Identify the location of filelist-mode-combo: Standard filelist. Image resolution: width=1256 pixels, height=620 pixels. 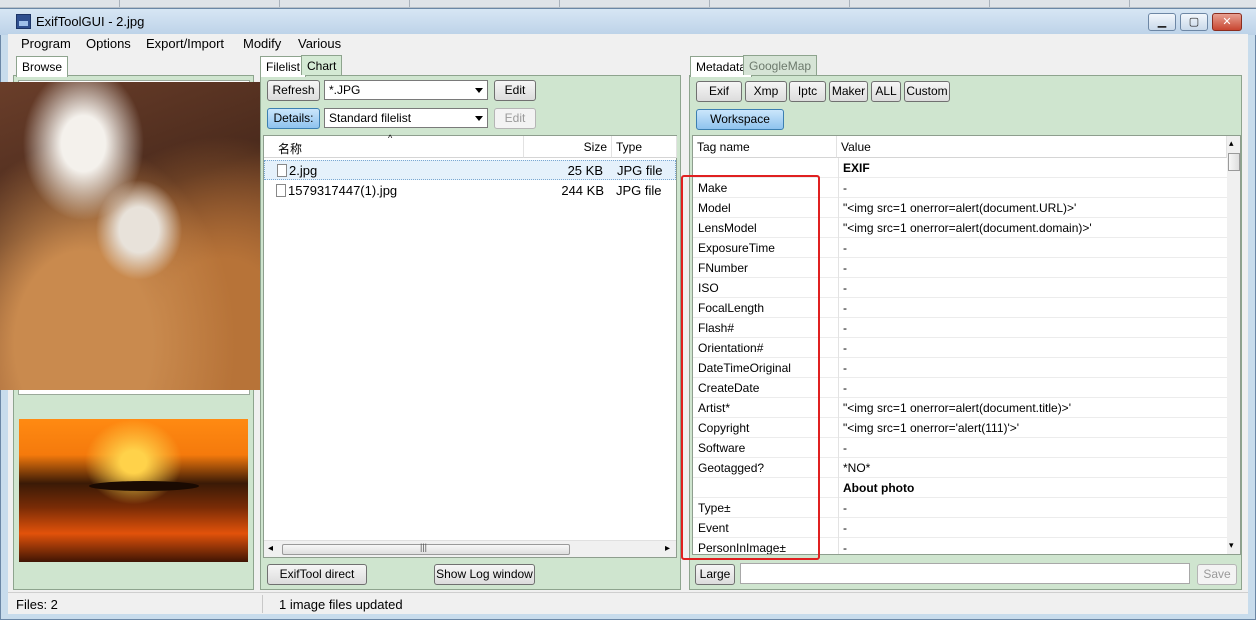
(406, 118).